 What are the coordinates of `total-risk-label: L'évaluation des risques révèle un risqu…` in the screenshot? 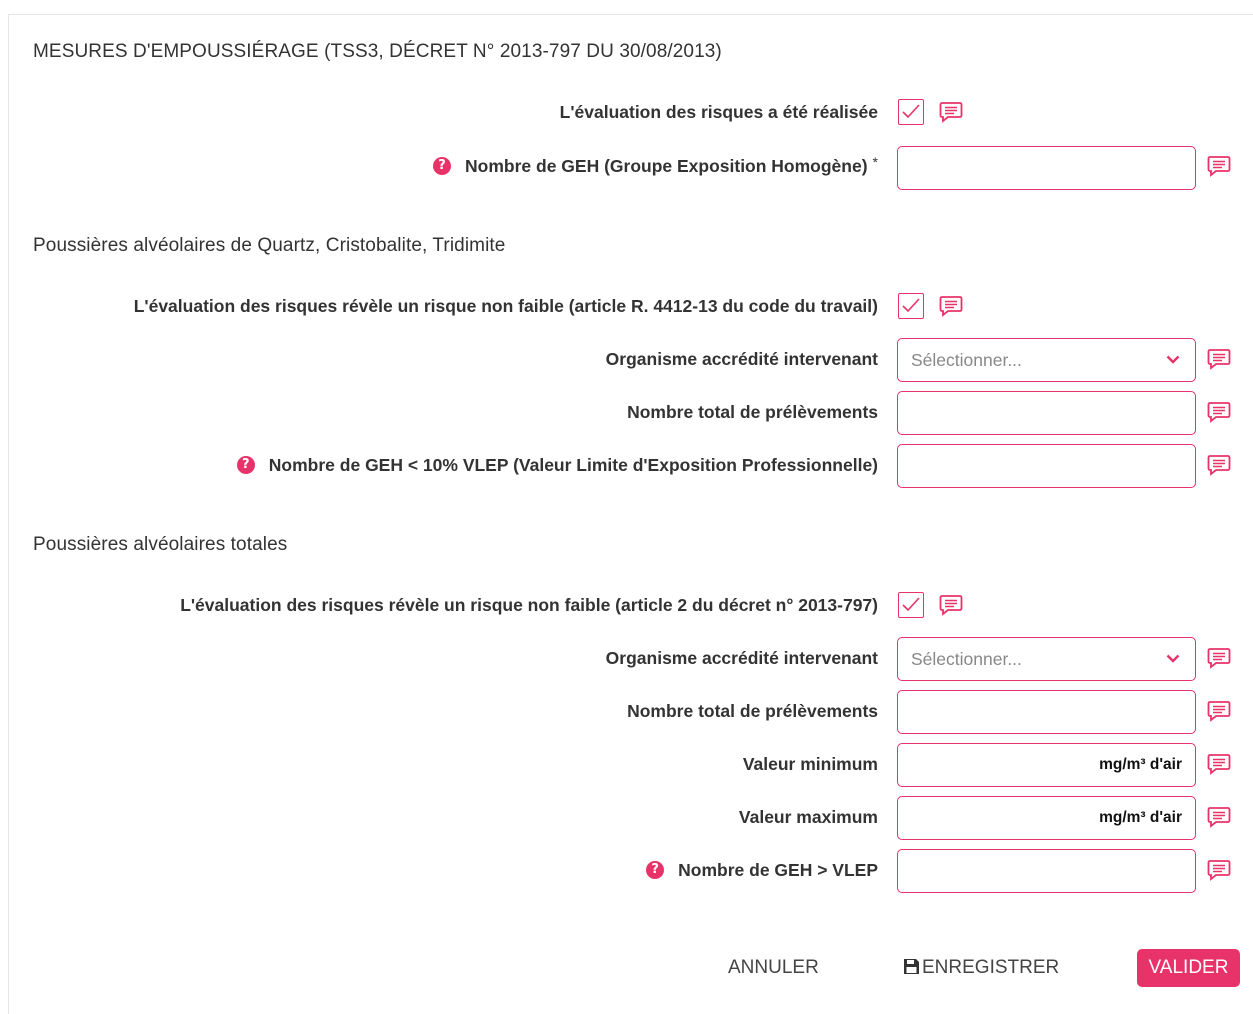 It's located at (529, 604).